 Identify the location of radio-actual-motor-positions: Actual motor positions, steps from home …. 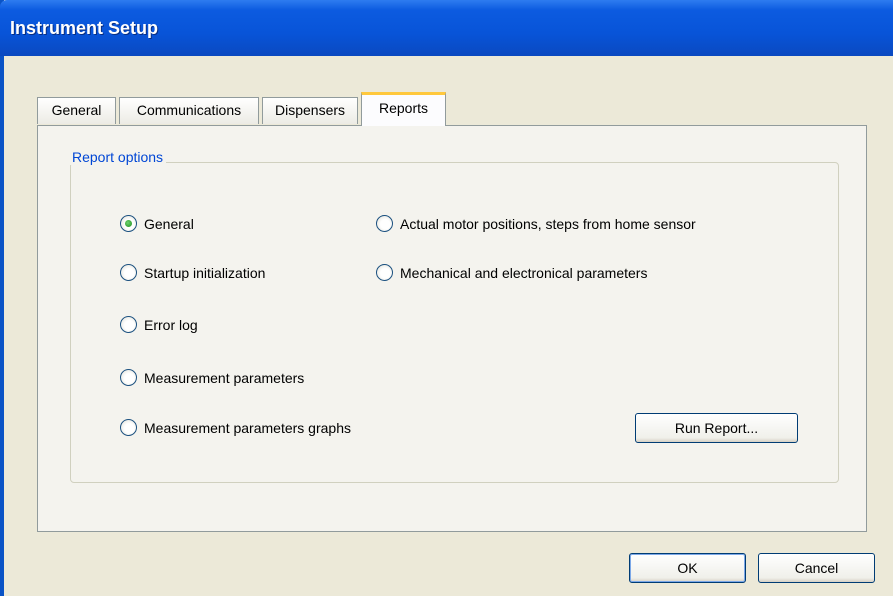
(536, 223).